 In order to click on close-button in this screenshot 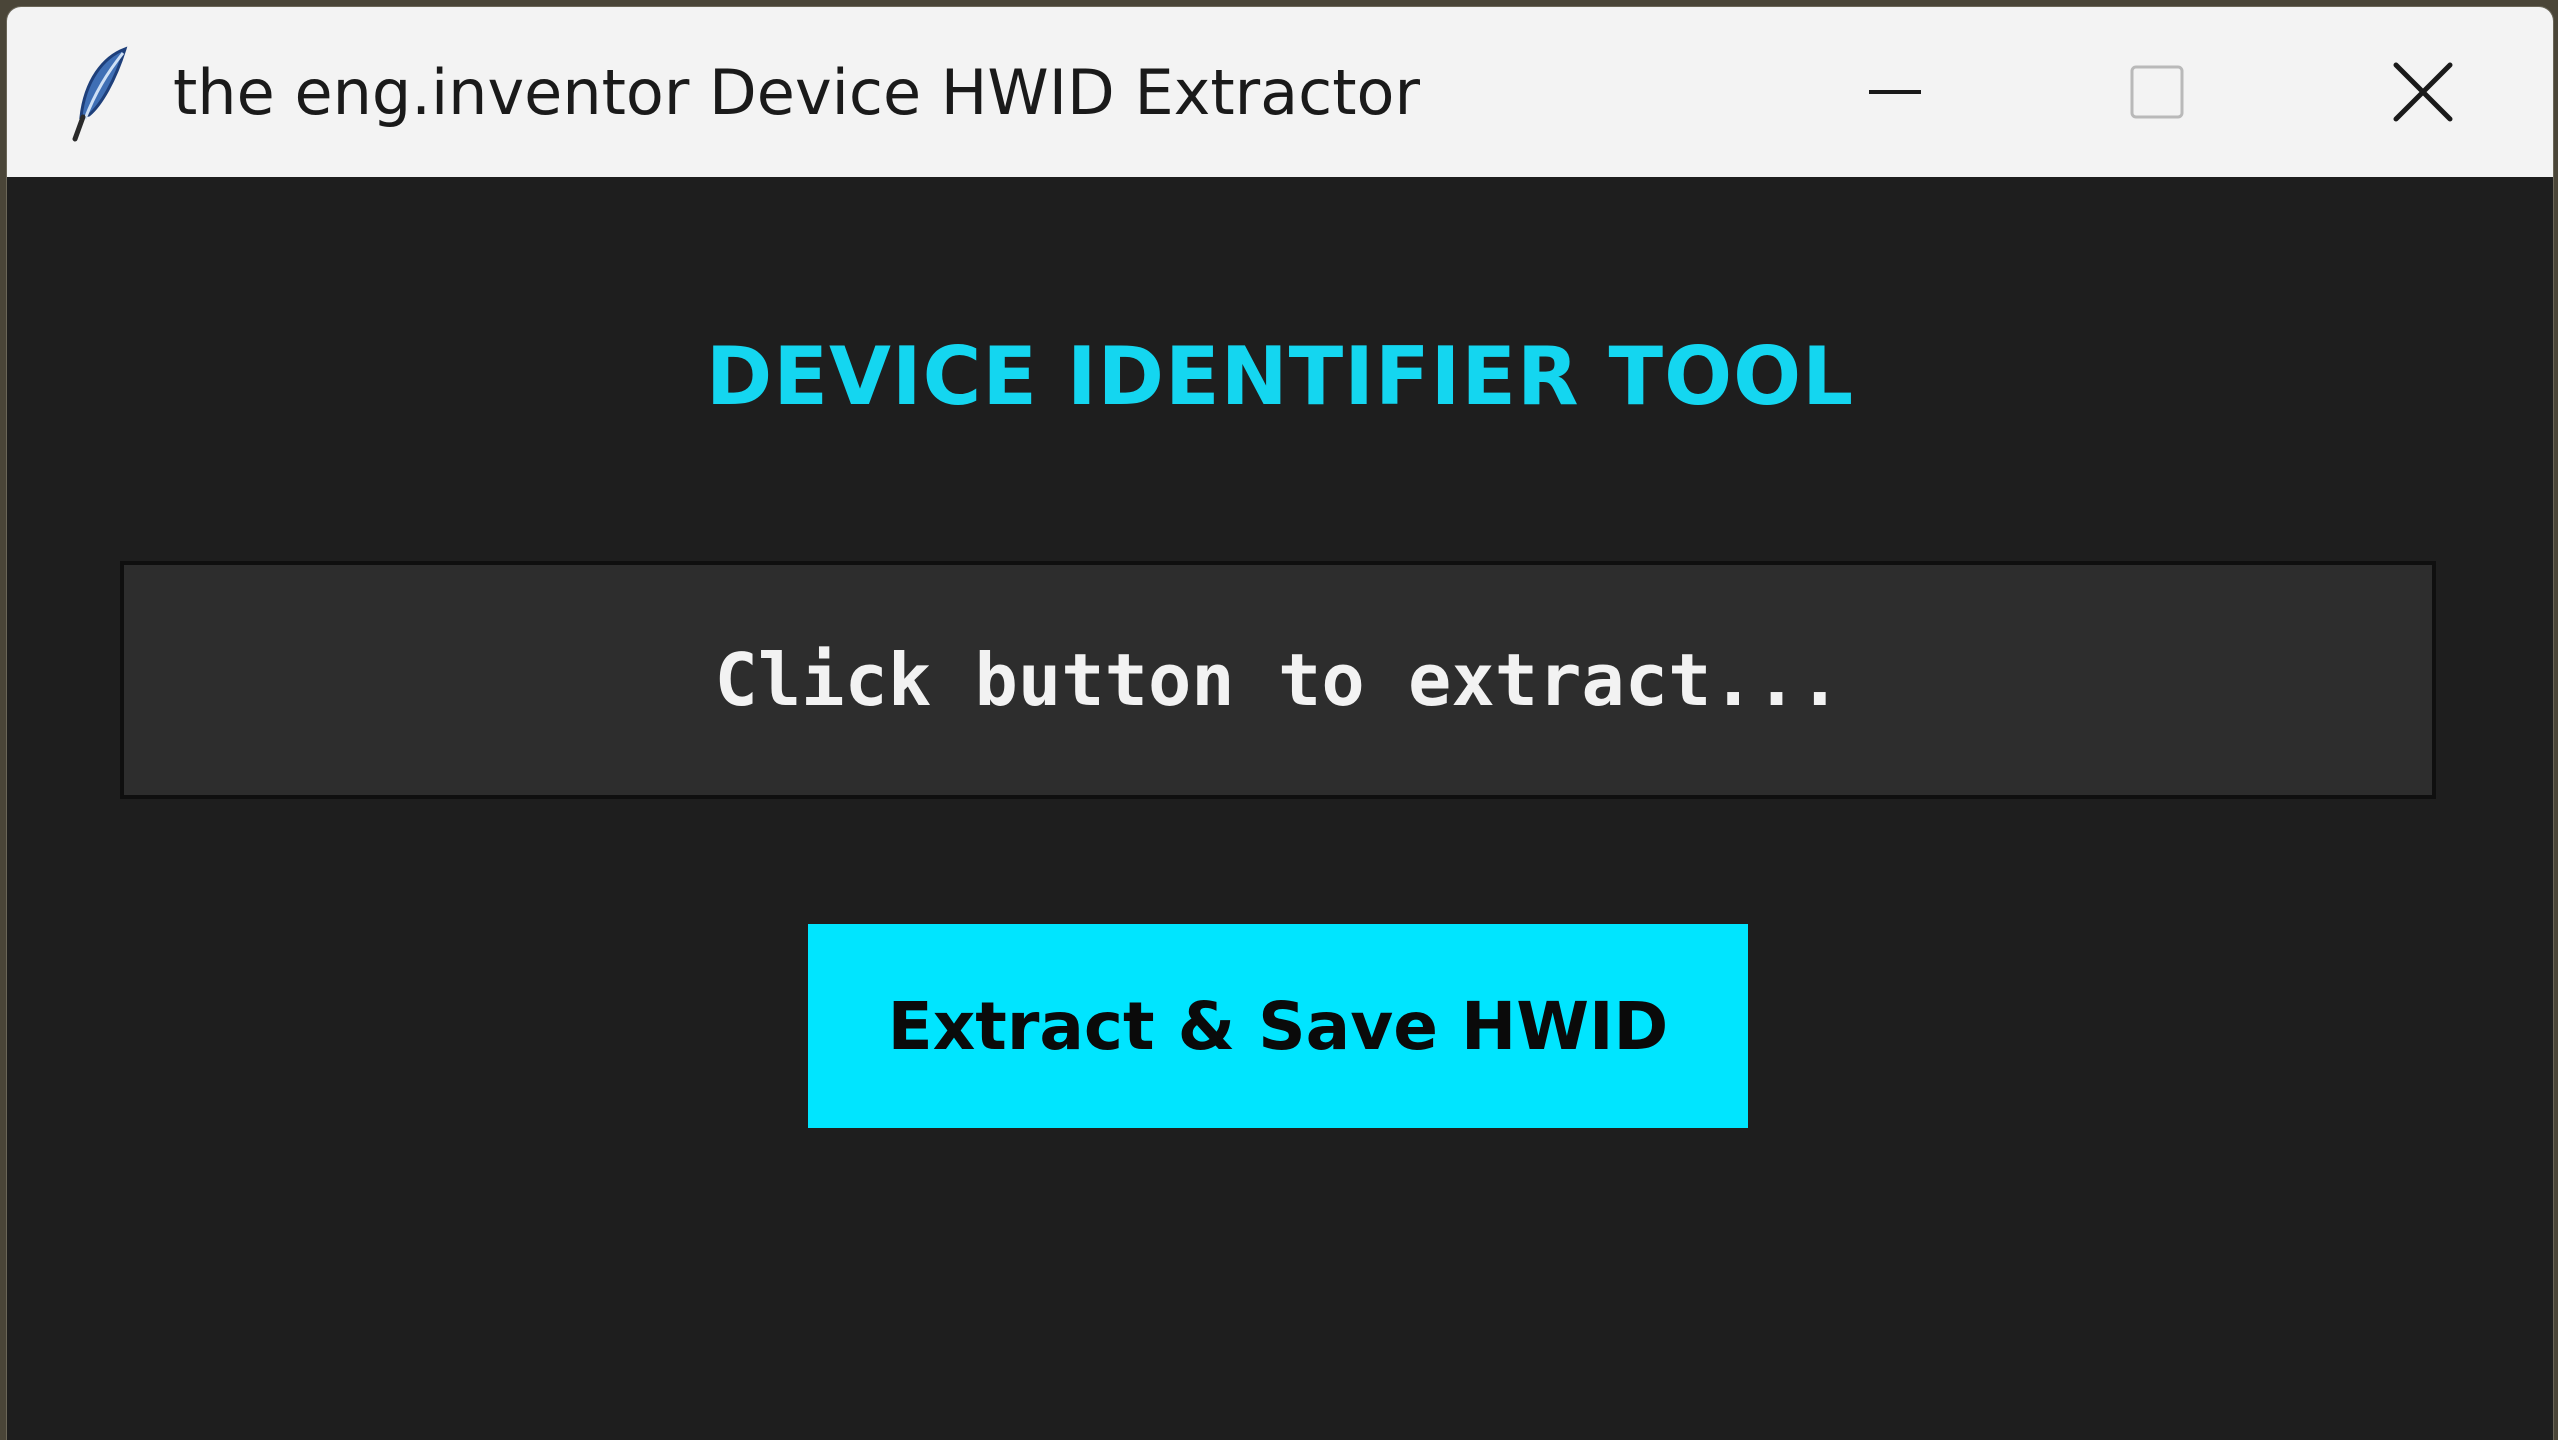, I will do `click(2423, 92)`.